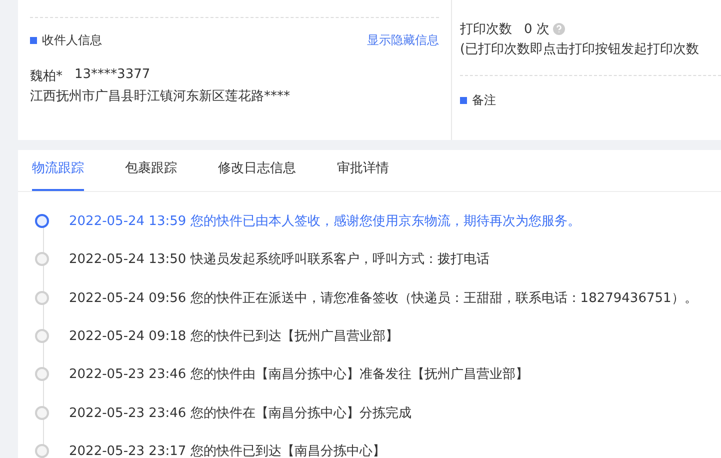  What do you see at coordinates (484, 100) in the screenshot?
I see `section-title: 备注` at bounding box center [484, 100].